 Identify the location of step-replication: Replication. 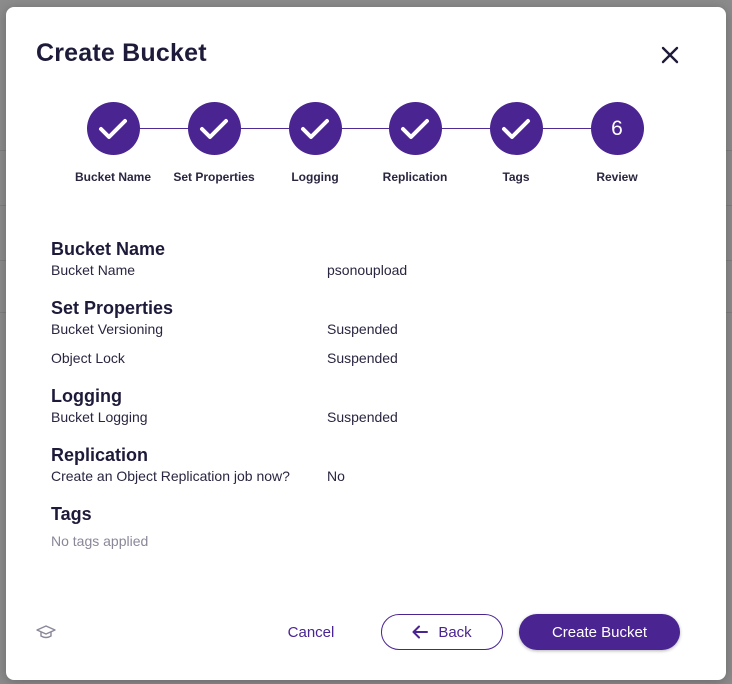
(415, 143).